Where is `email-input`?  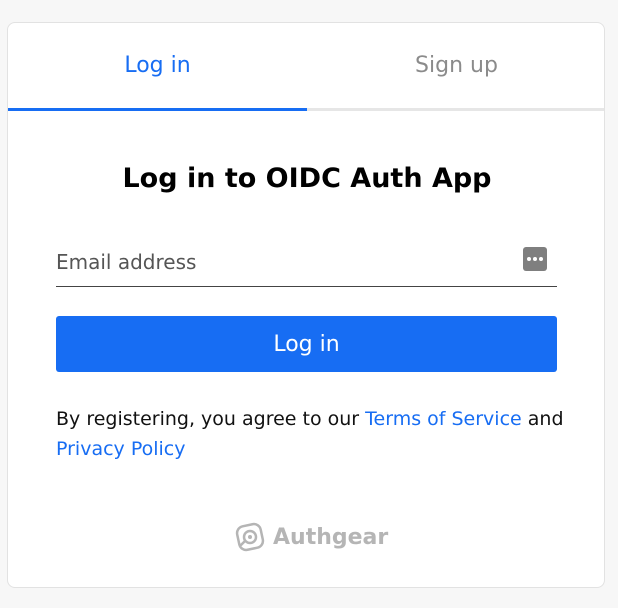 email-input is located at coordinates (281, 262).